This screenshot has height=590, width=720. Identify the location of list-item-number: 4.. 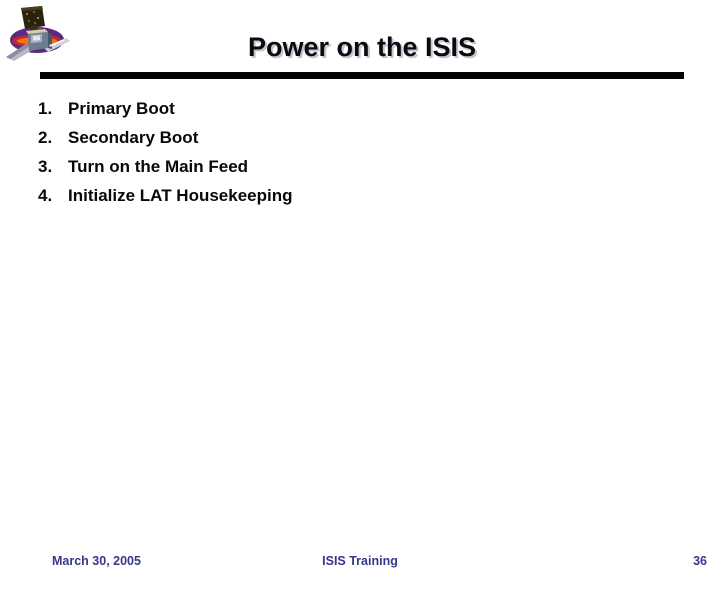
(45, 195).